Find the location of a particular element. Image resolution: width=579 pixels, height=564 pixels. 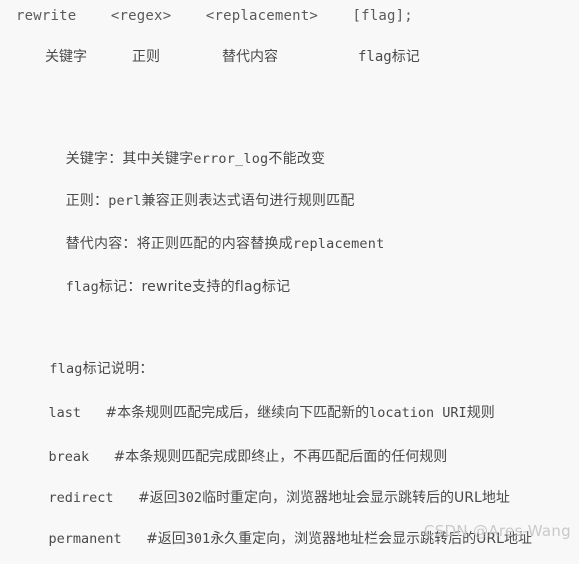

flag-note-redirect-code: 302 is located at coordinates (190, 498).